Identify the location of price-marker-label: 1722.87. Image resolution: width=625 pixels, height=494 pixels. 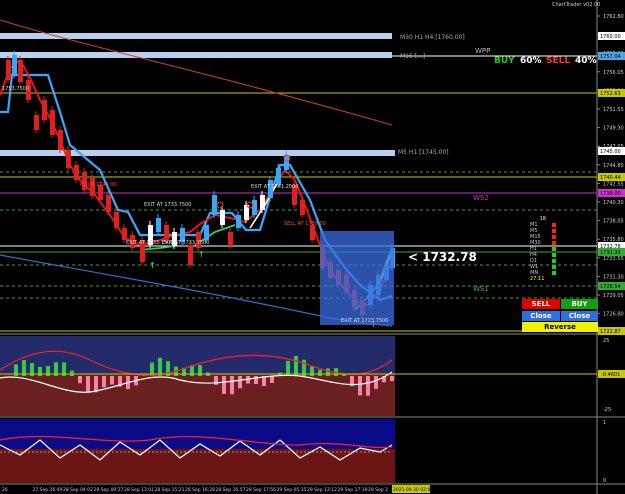
(610, 332).